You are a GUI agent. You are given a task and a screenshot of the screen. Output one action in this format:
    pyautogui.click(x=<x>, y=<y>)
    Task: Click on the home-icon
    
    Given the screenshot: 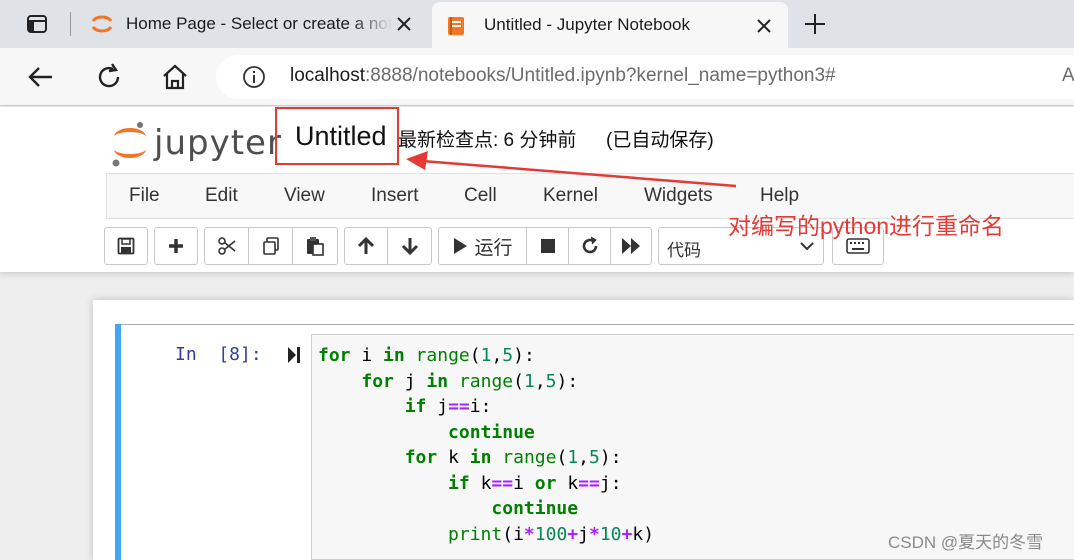 What is the action you would take?
    pyautogui.click(x=175, y=77)
    